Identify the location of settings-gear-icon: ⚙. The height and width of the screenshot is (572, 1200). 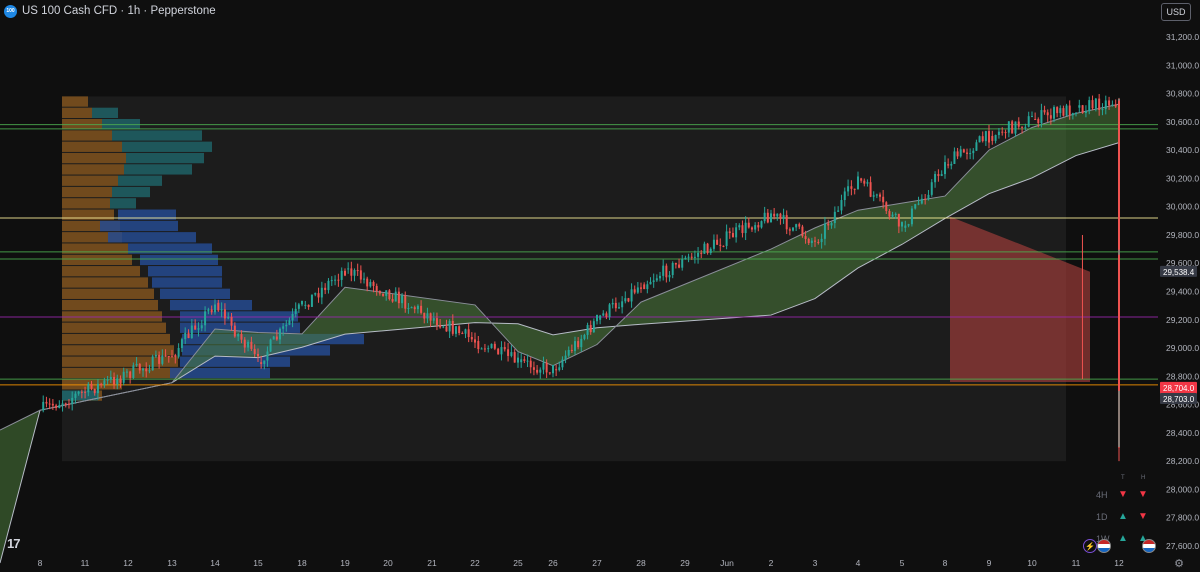
(1179, 563).